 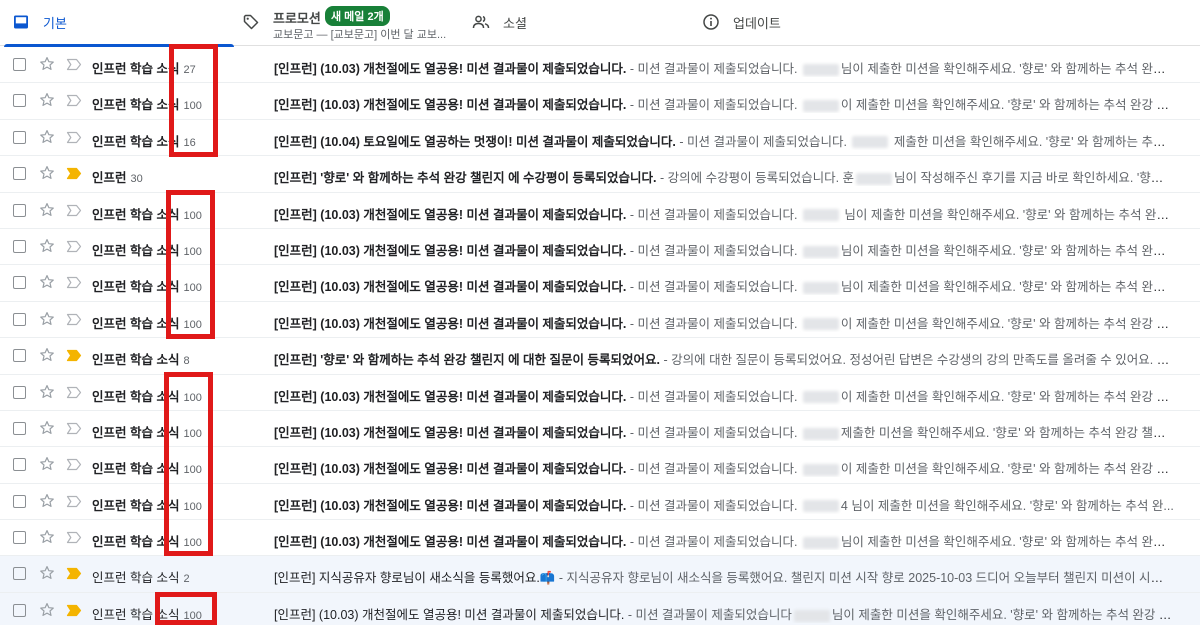 What do you see at coordinates (357, 16) in the screenshot?
I see `new-mail-badge: 새 메일 2개` at bounding box center [357, 16].